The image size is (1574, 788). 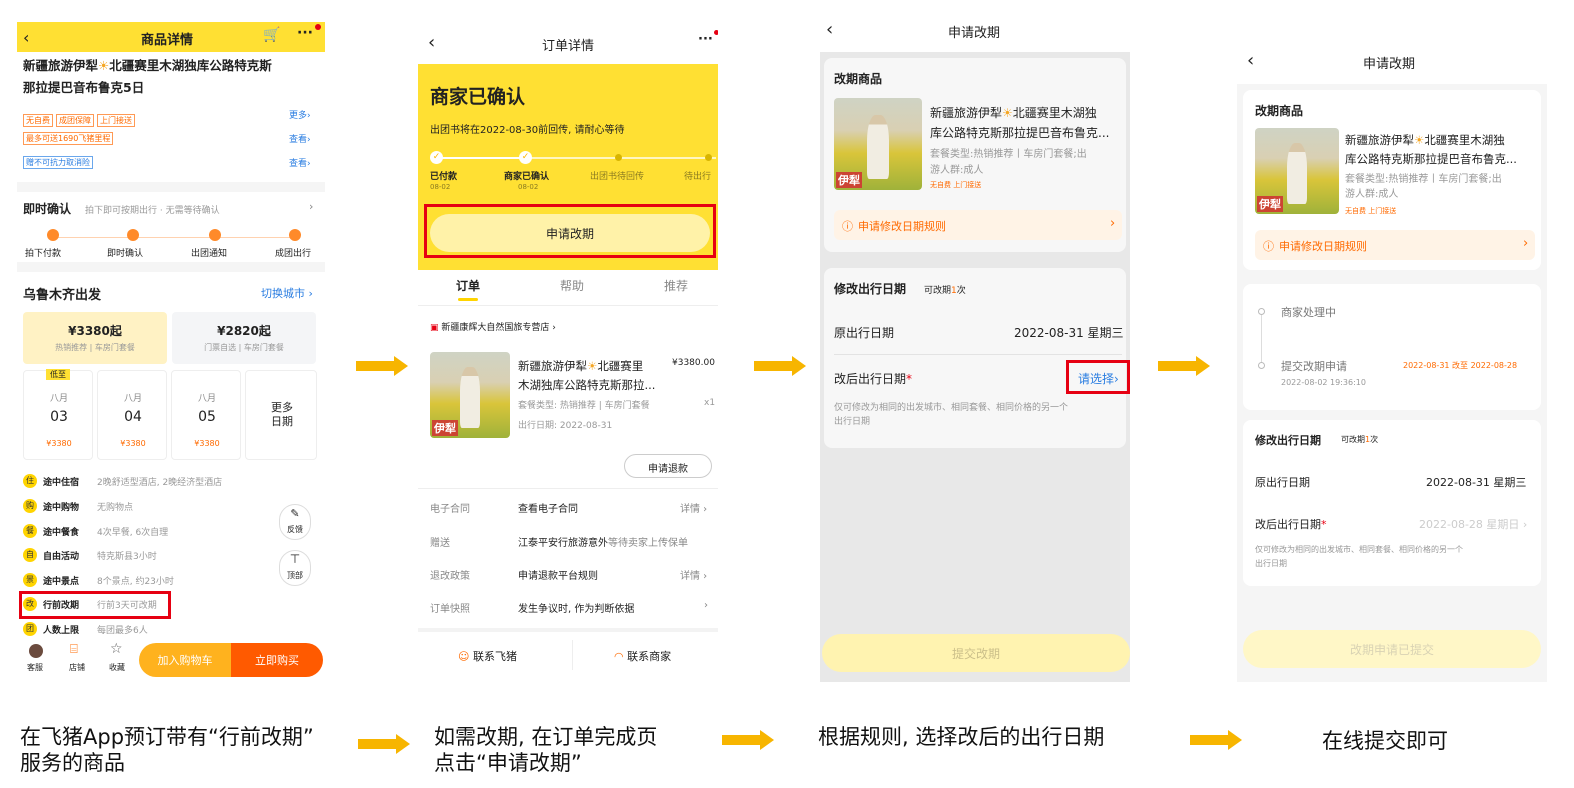 What do you see at coordinates (568, 508) in the screenshot?
I see `info-row: 电子合同 查看电子合同 详情 ›` at bounding box center [568, 508].